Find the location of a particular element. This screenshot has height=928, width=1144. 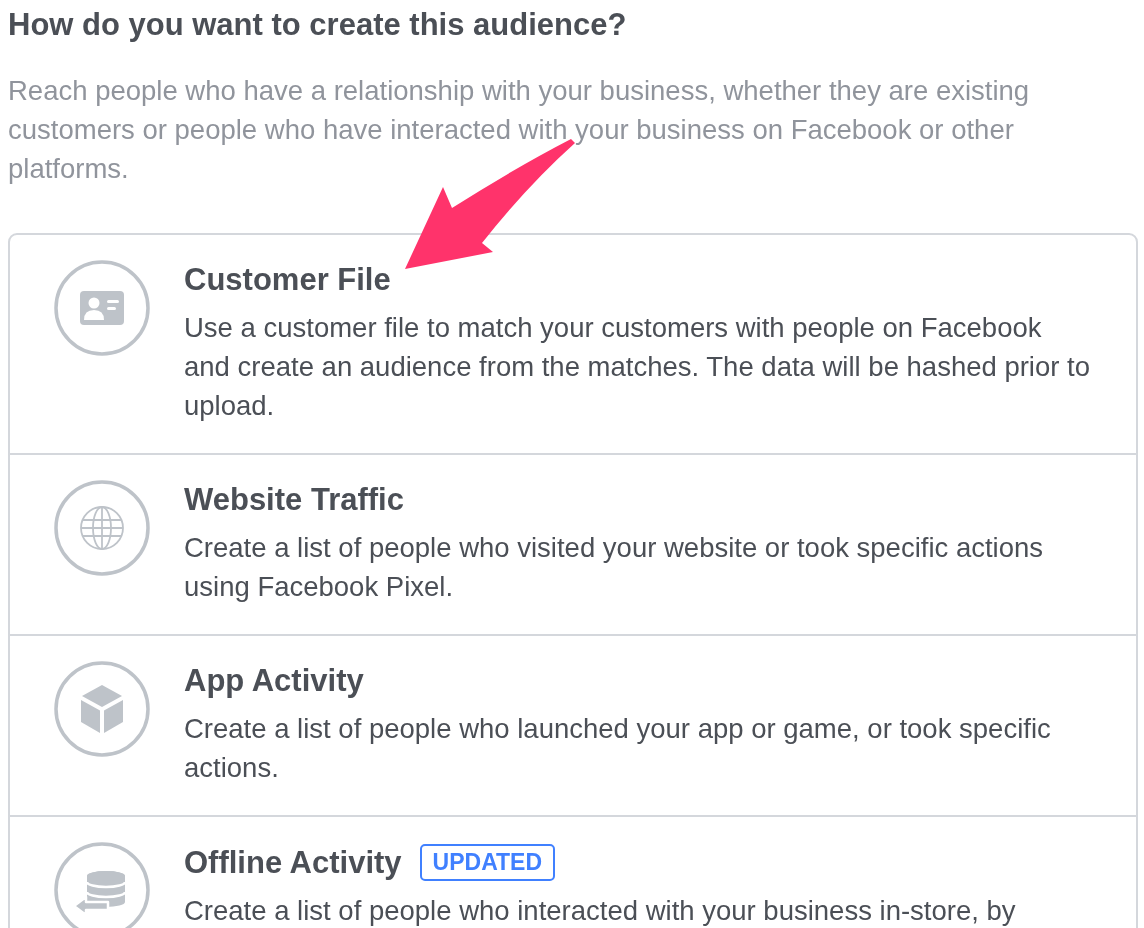

option-title: Customer File is located at coordinates (287, 280).